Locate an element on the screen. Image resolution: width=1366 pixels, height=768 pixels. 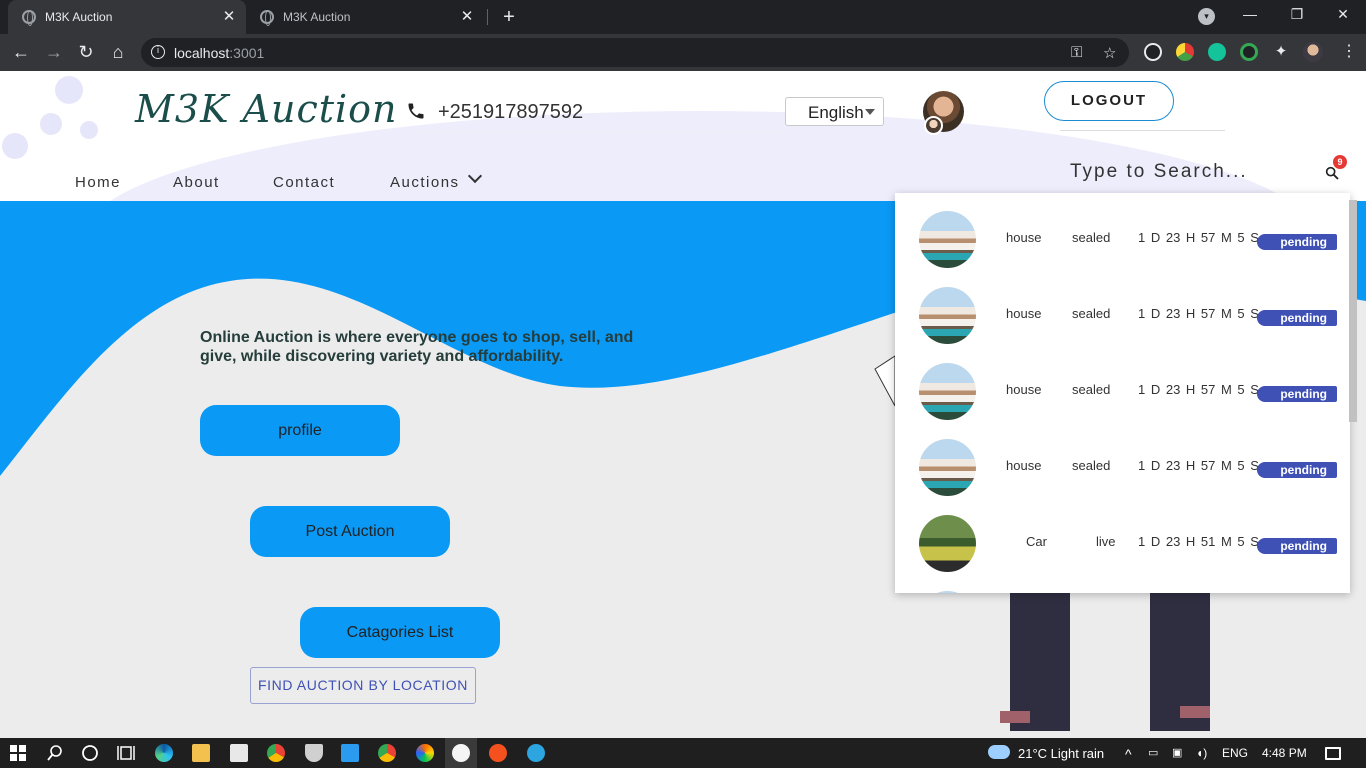
battery-icon: ▭ is located at coordinates (1153, 752).